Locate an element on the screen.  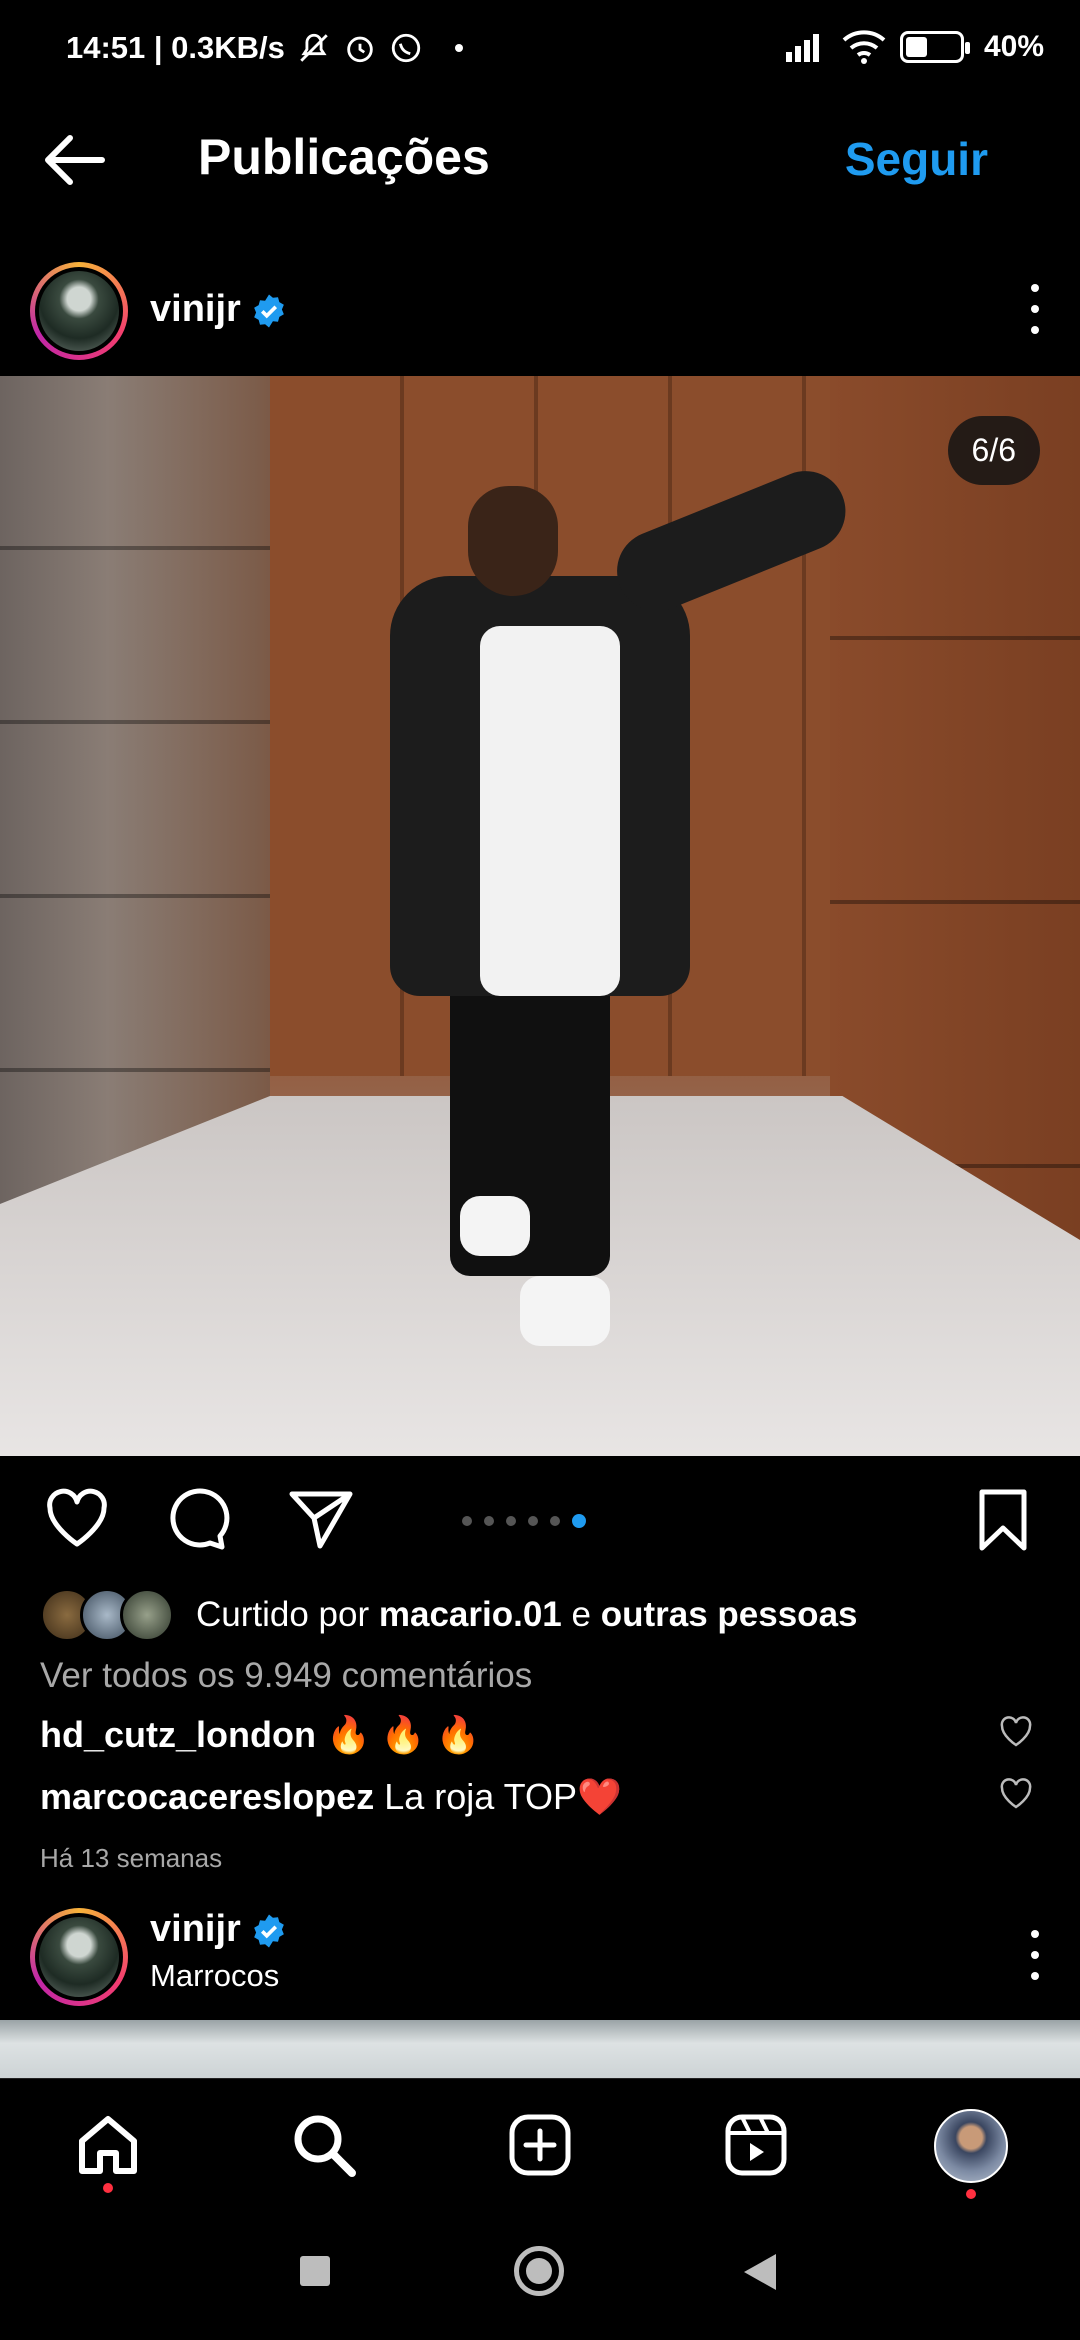
profile-notification-dot is located at coordinates (971, 2194).